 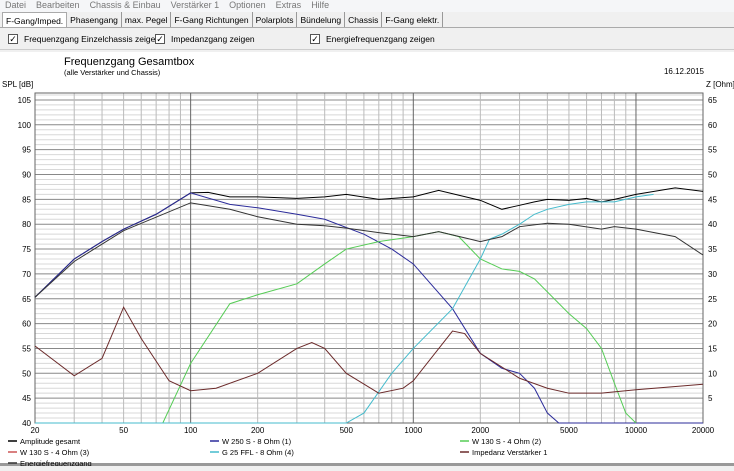 I want to click on y-tick-label: 60, so click(x=26, y=324).